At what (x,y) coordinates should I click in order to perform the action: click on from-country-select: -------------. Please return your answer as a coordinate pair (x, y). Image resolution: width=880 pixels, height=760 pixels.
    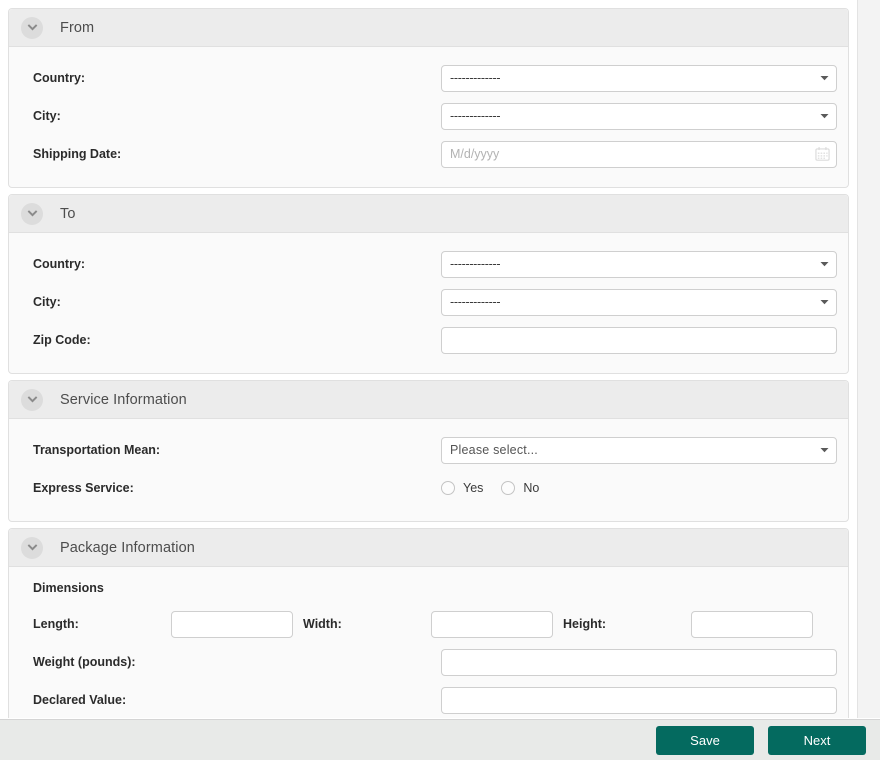
    Looking at the image, I should click on (639, 78).